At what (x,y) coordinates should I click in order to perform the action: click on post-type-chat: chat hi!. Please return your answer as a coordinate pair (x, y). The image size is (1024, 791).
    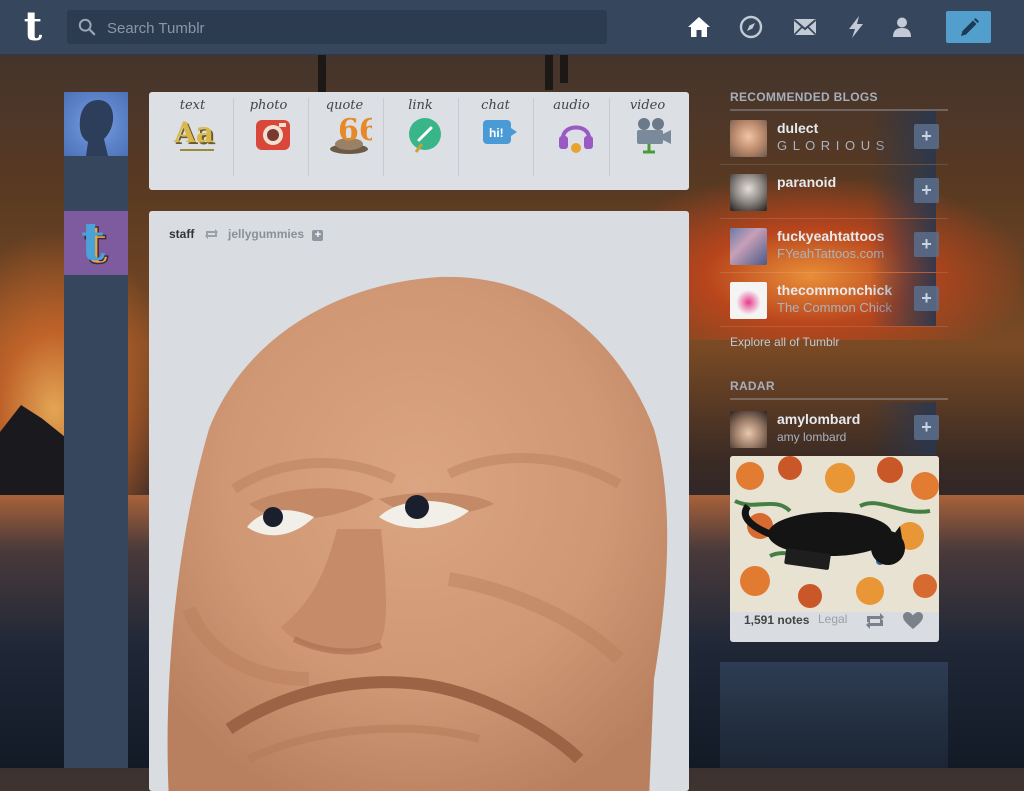
    Looking at the image, I should click on (495, 132).